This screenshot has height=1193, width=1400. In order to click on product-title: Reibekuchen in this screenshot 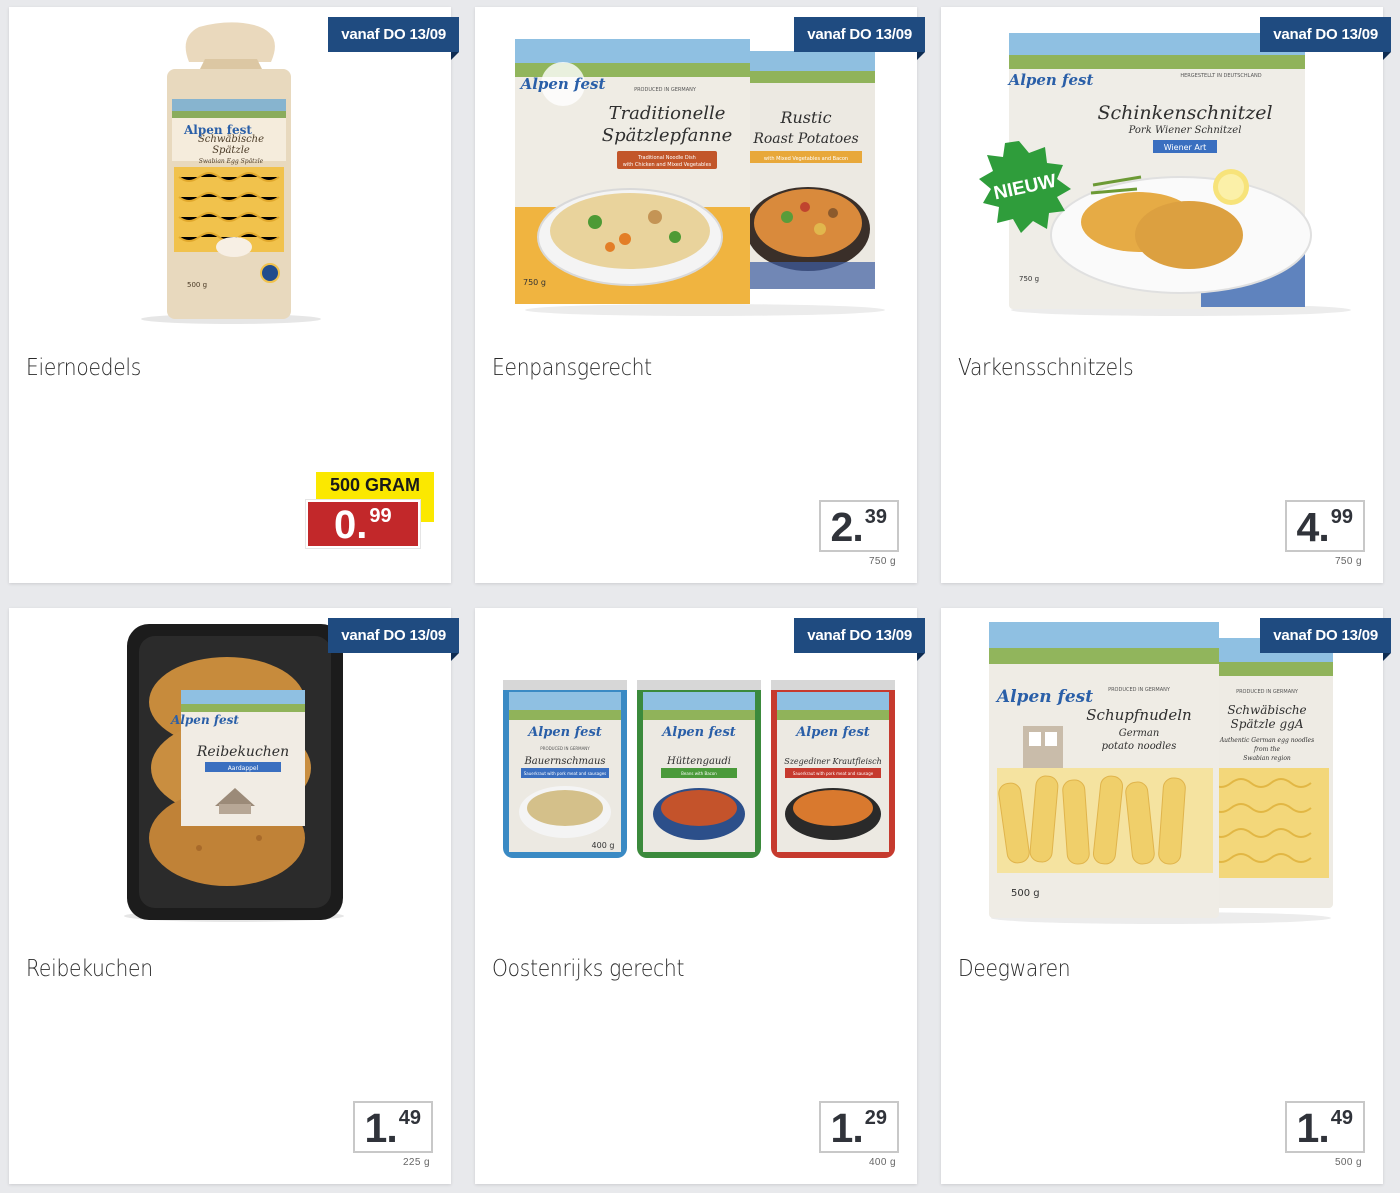, I will do `click(89, 969)`.